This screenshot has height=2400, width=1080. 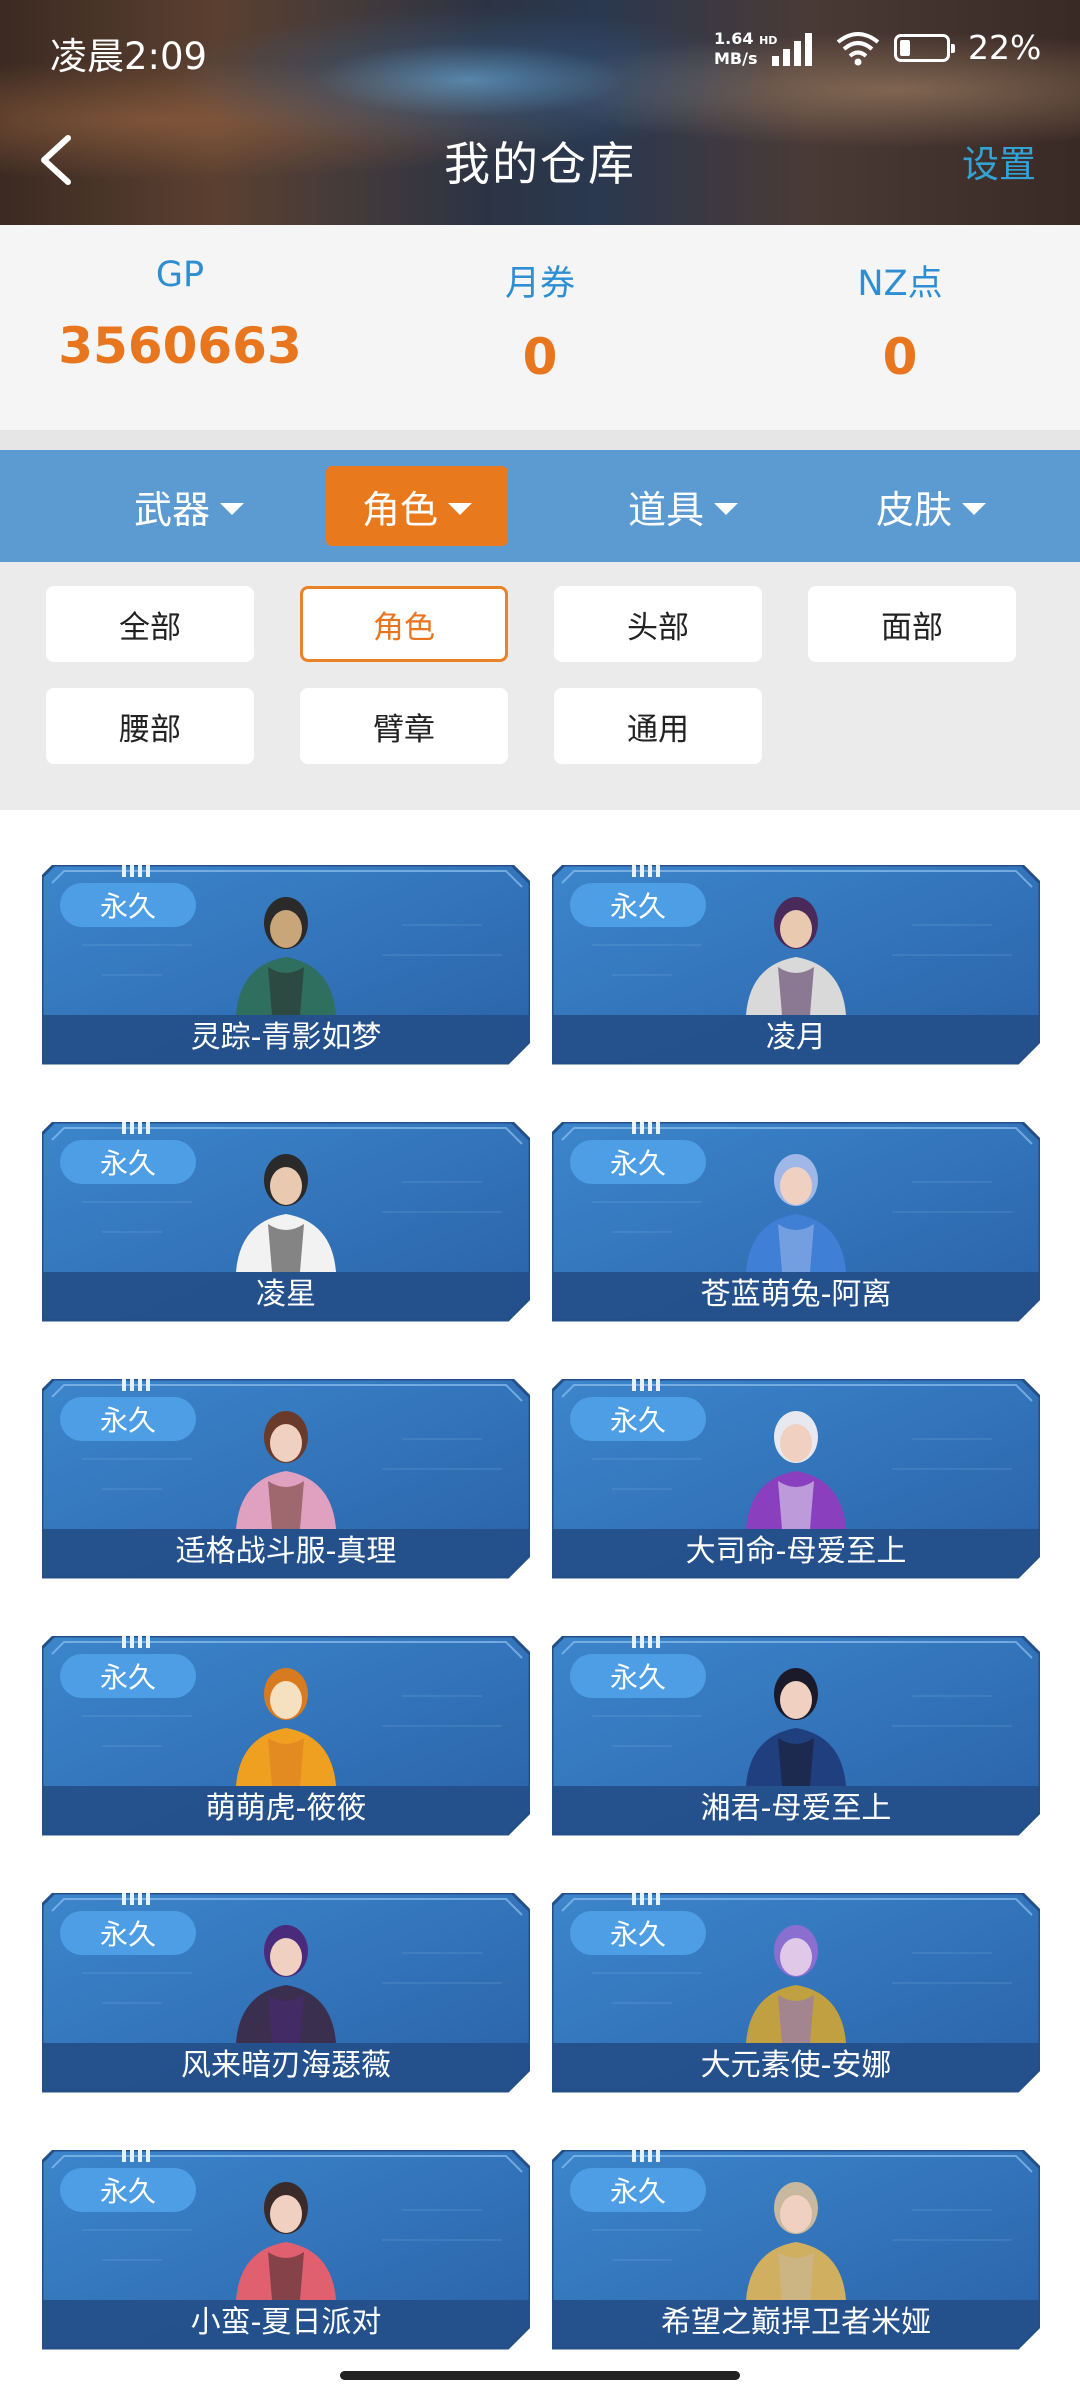 I want to click on network-speed: 1.64 HD MB/s, so click(x=745, y=49).